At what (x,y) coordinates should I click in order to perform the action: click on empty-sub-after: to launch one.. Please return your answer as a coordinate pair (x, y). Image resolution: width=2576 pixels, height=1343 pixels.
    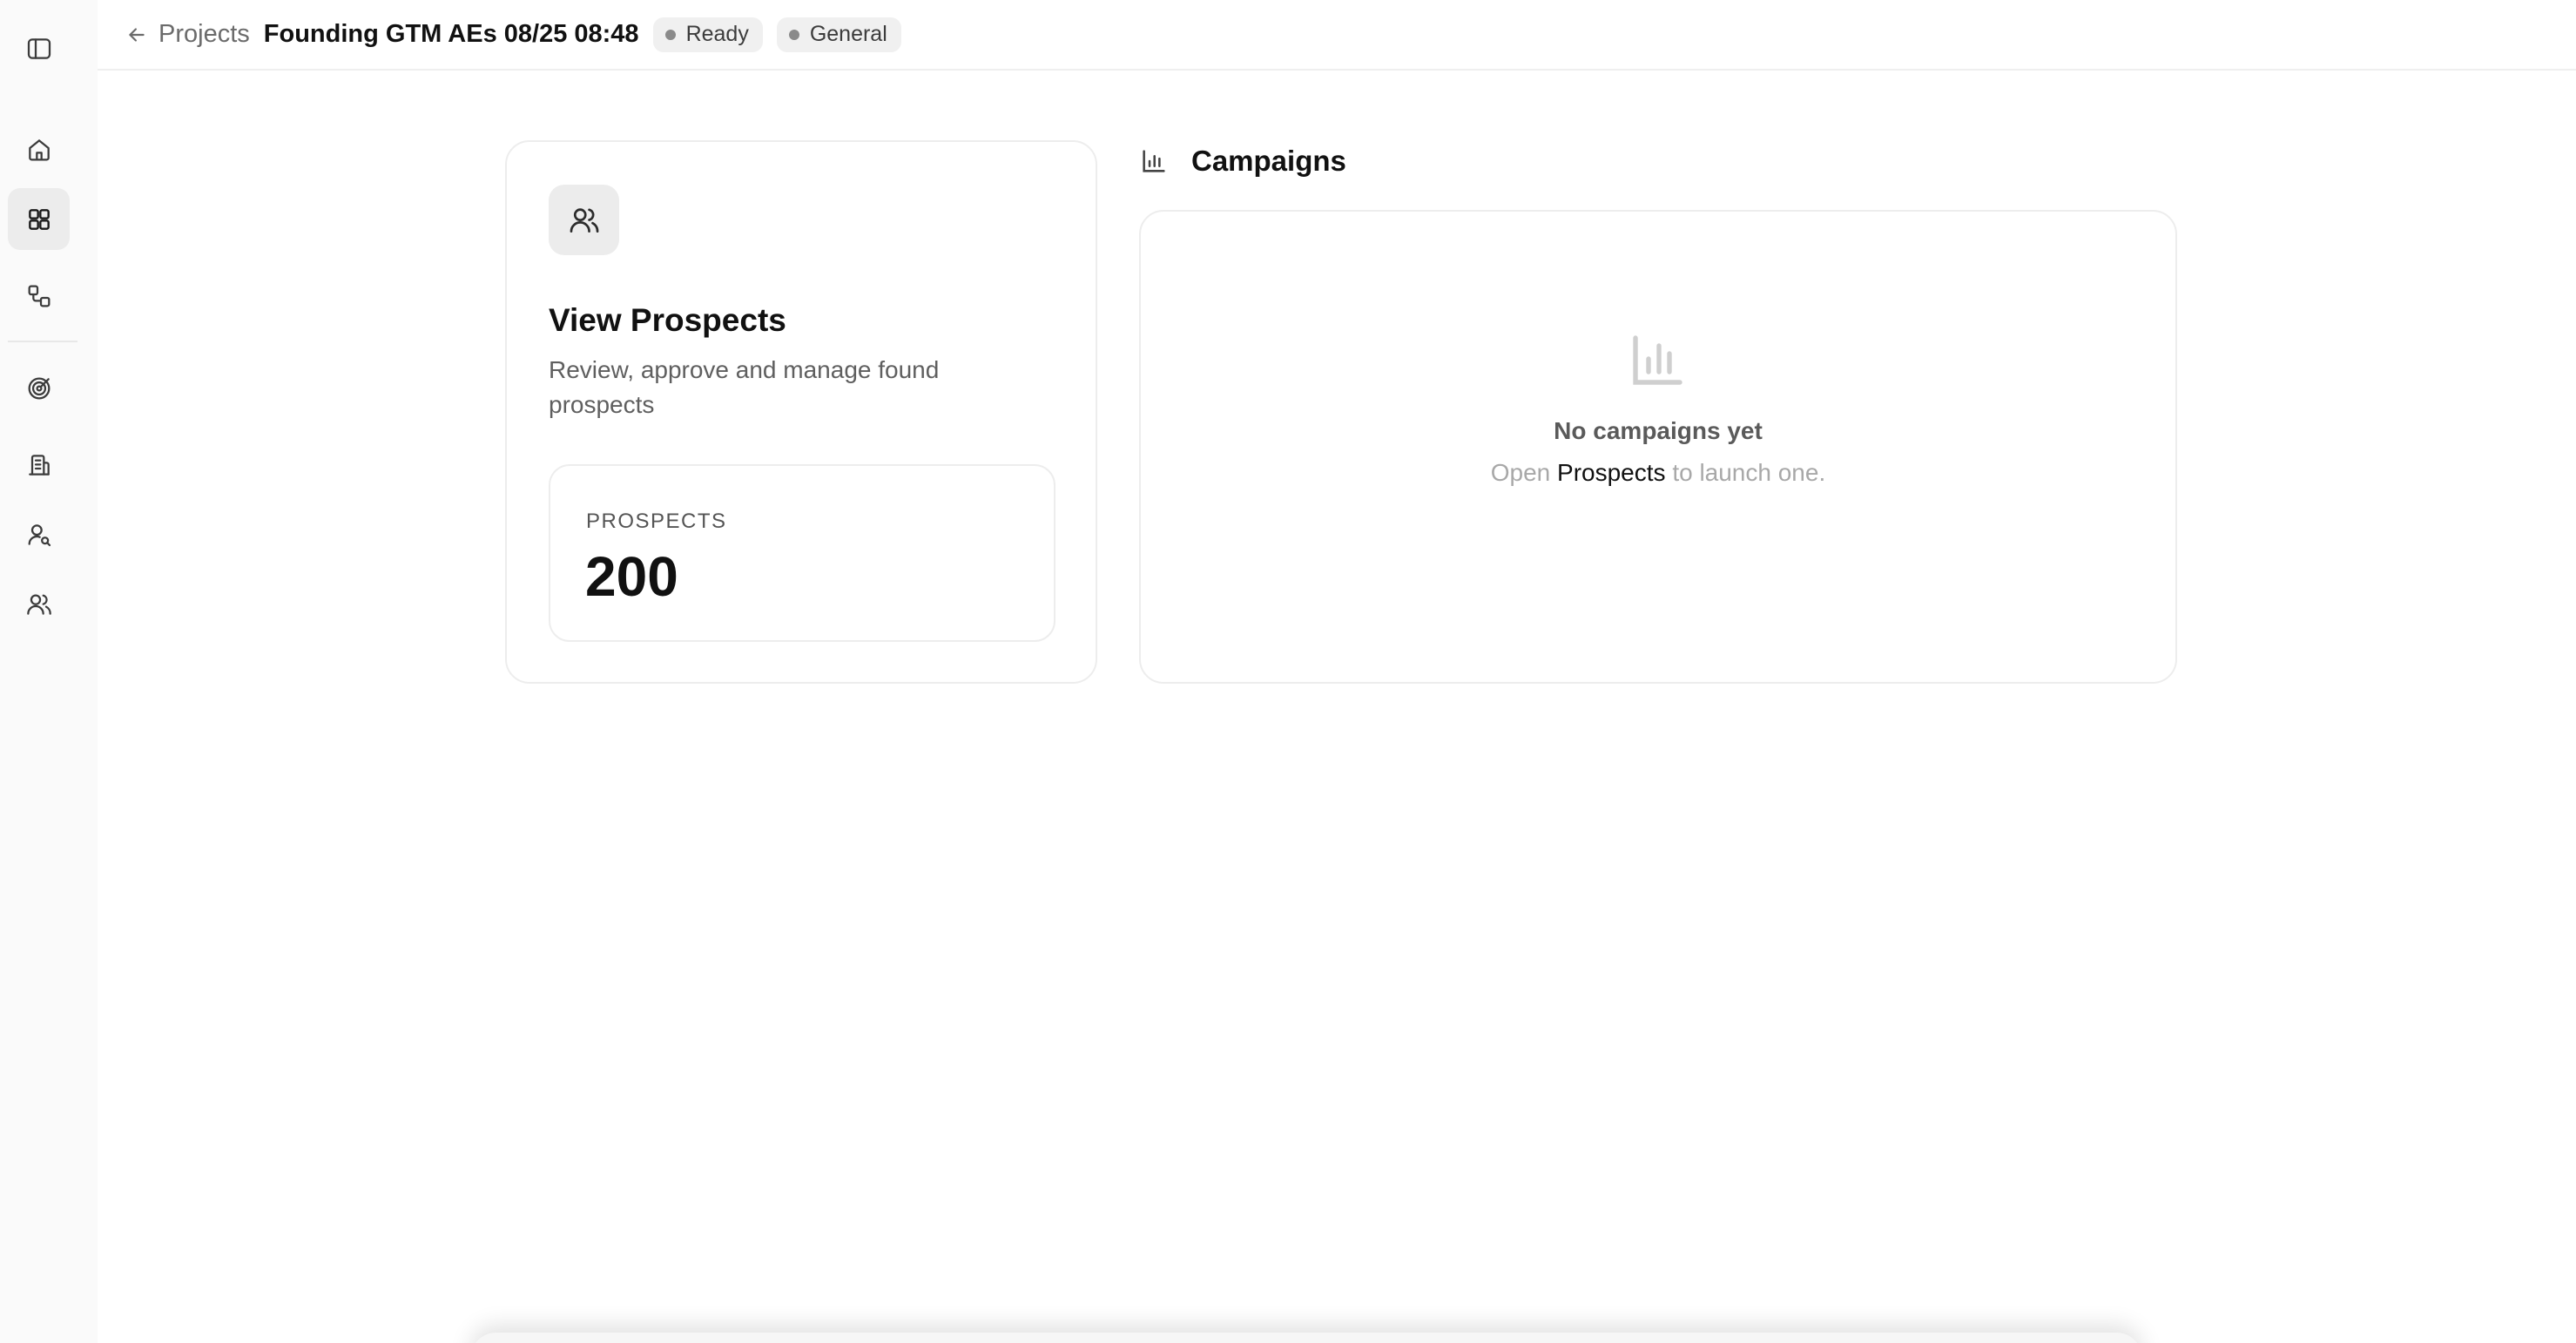
    Looking at the image, I should click on (1749, 472).